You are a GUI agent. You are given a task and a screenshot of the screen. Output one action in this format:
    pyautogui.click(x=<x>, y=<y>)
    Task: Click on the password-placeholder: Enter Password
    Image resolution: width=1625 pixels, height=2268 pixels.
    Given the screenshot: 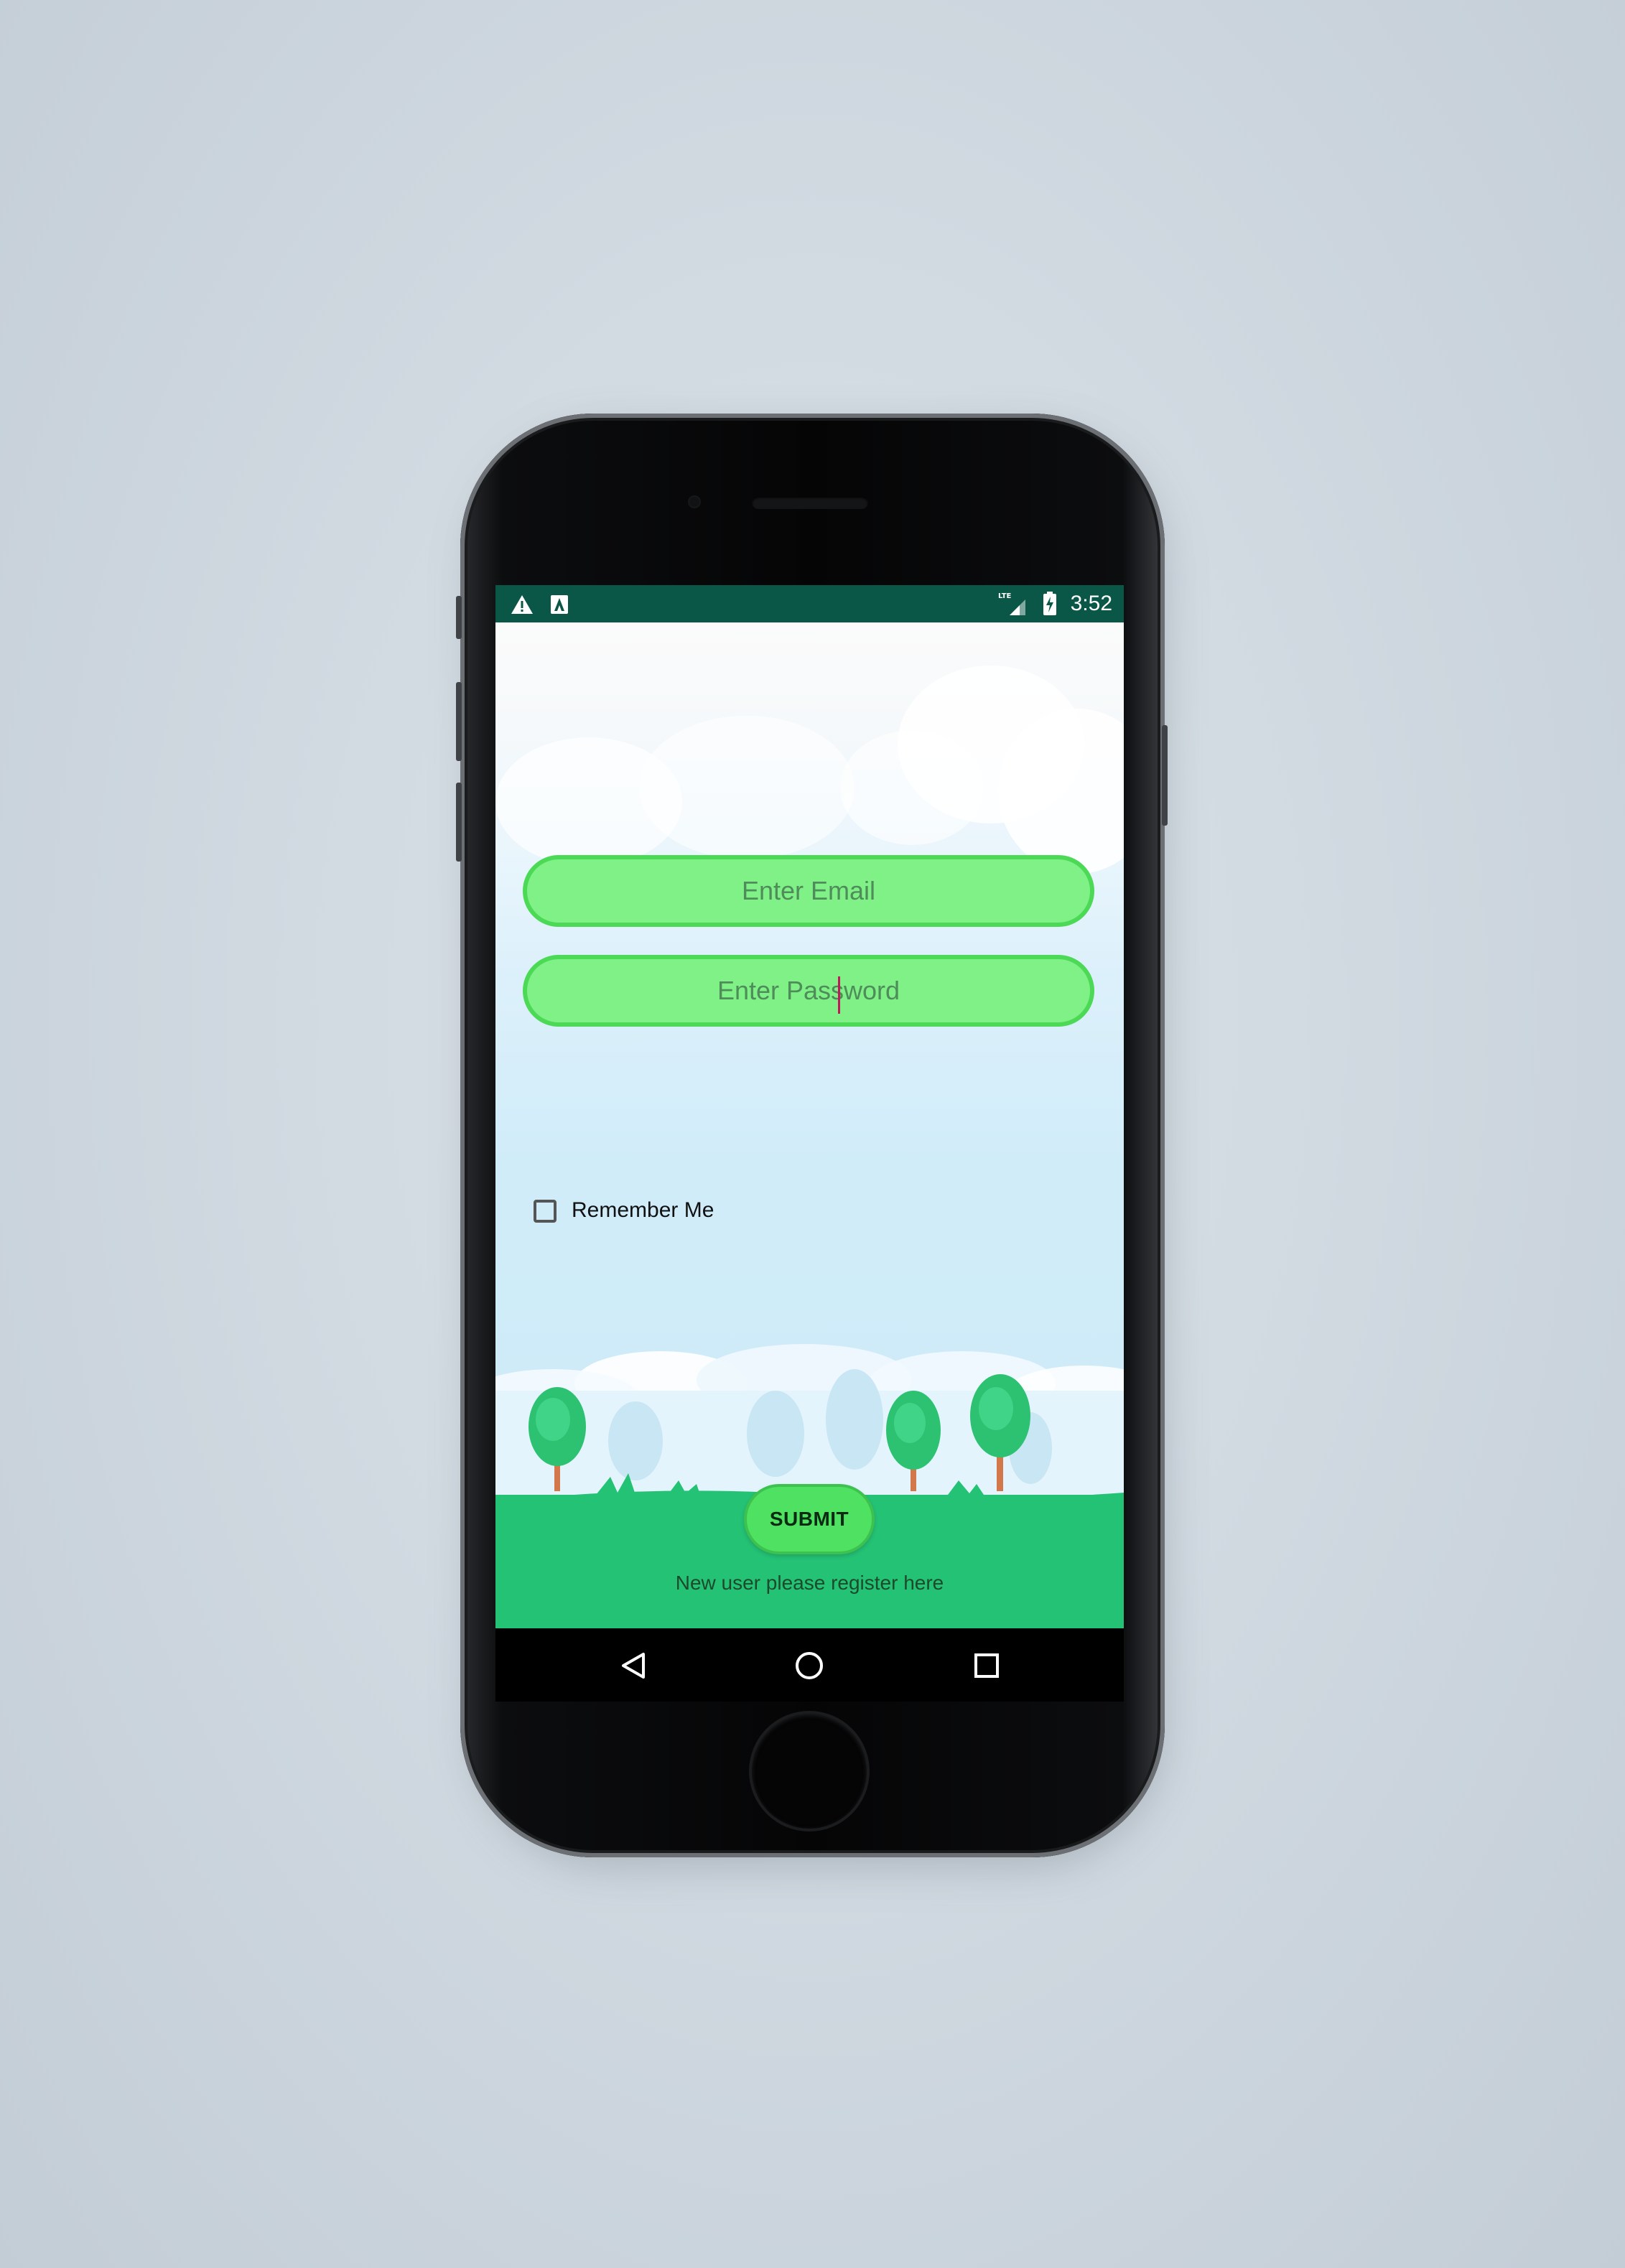 What is the action you would take?
    pyautogui.click(x=808, y=990)
    